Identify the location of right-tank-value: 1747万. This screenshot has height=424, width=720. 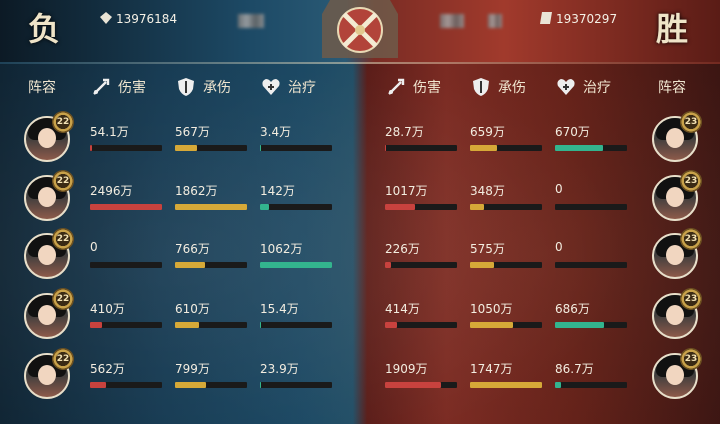
(491, 369).